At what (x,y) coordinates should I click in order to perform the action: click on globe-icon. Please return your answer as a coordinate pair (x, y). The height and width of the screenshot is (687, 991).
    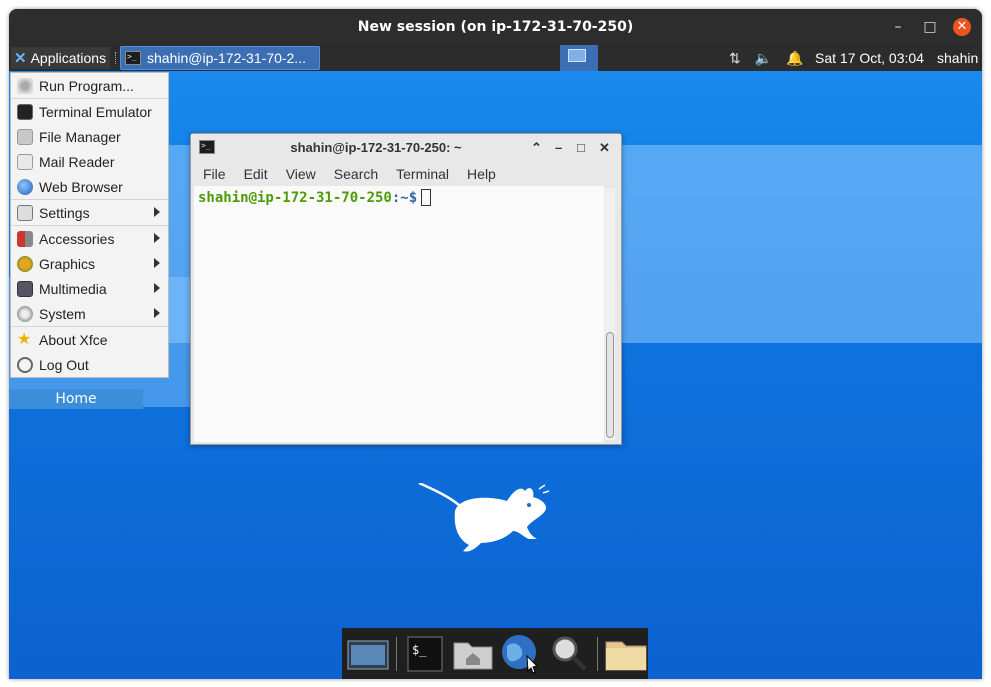
    Looking at the image, I should click on (25, 186).